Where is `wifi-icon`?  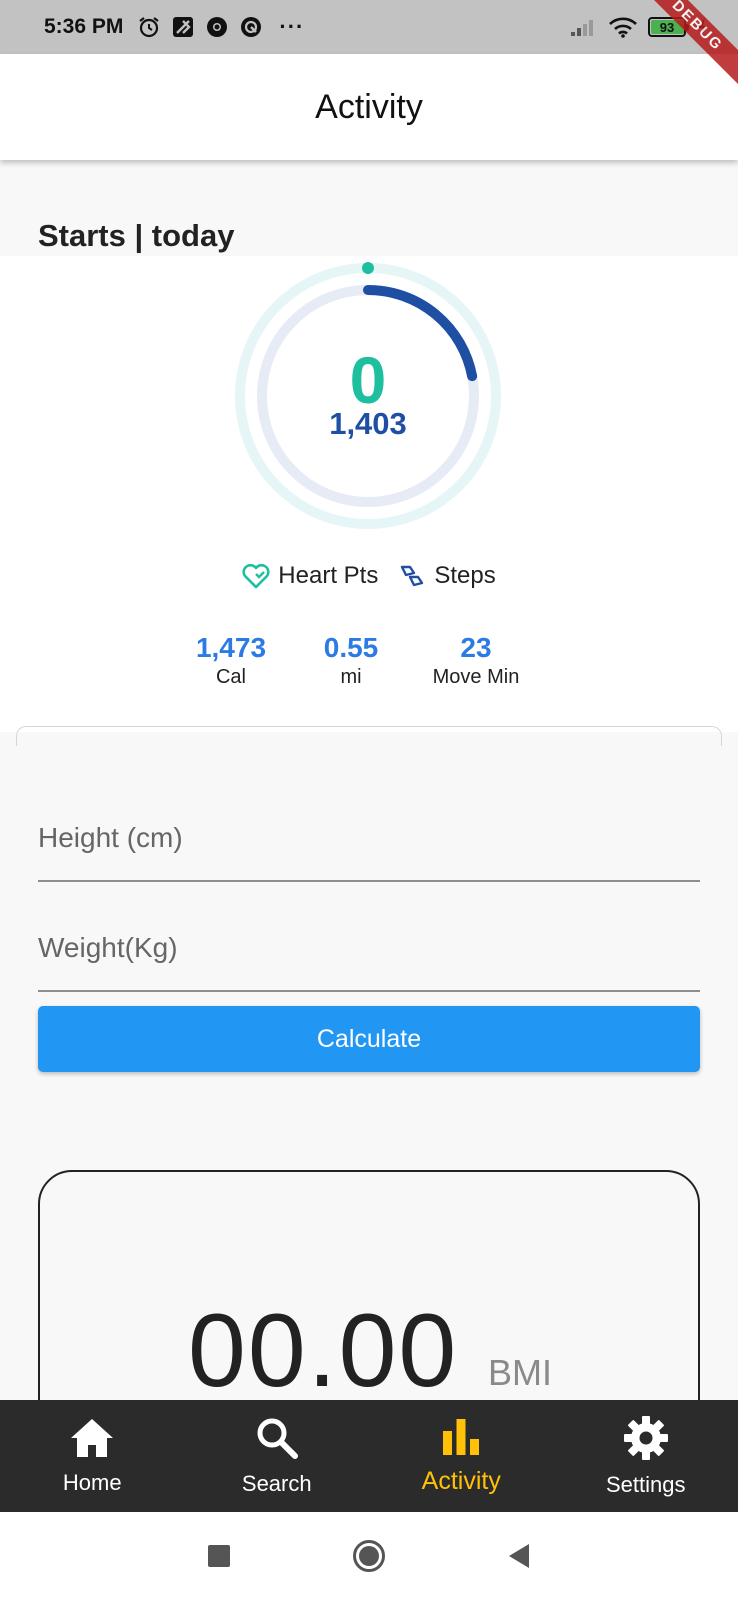 wifi-icon is located at coordinates (623, 27).